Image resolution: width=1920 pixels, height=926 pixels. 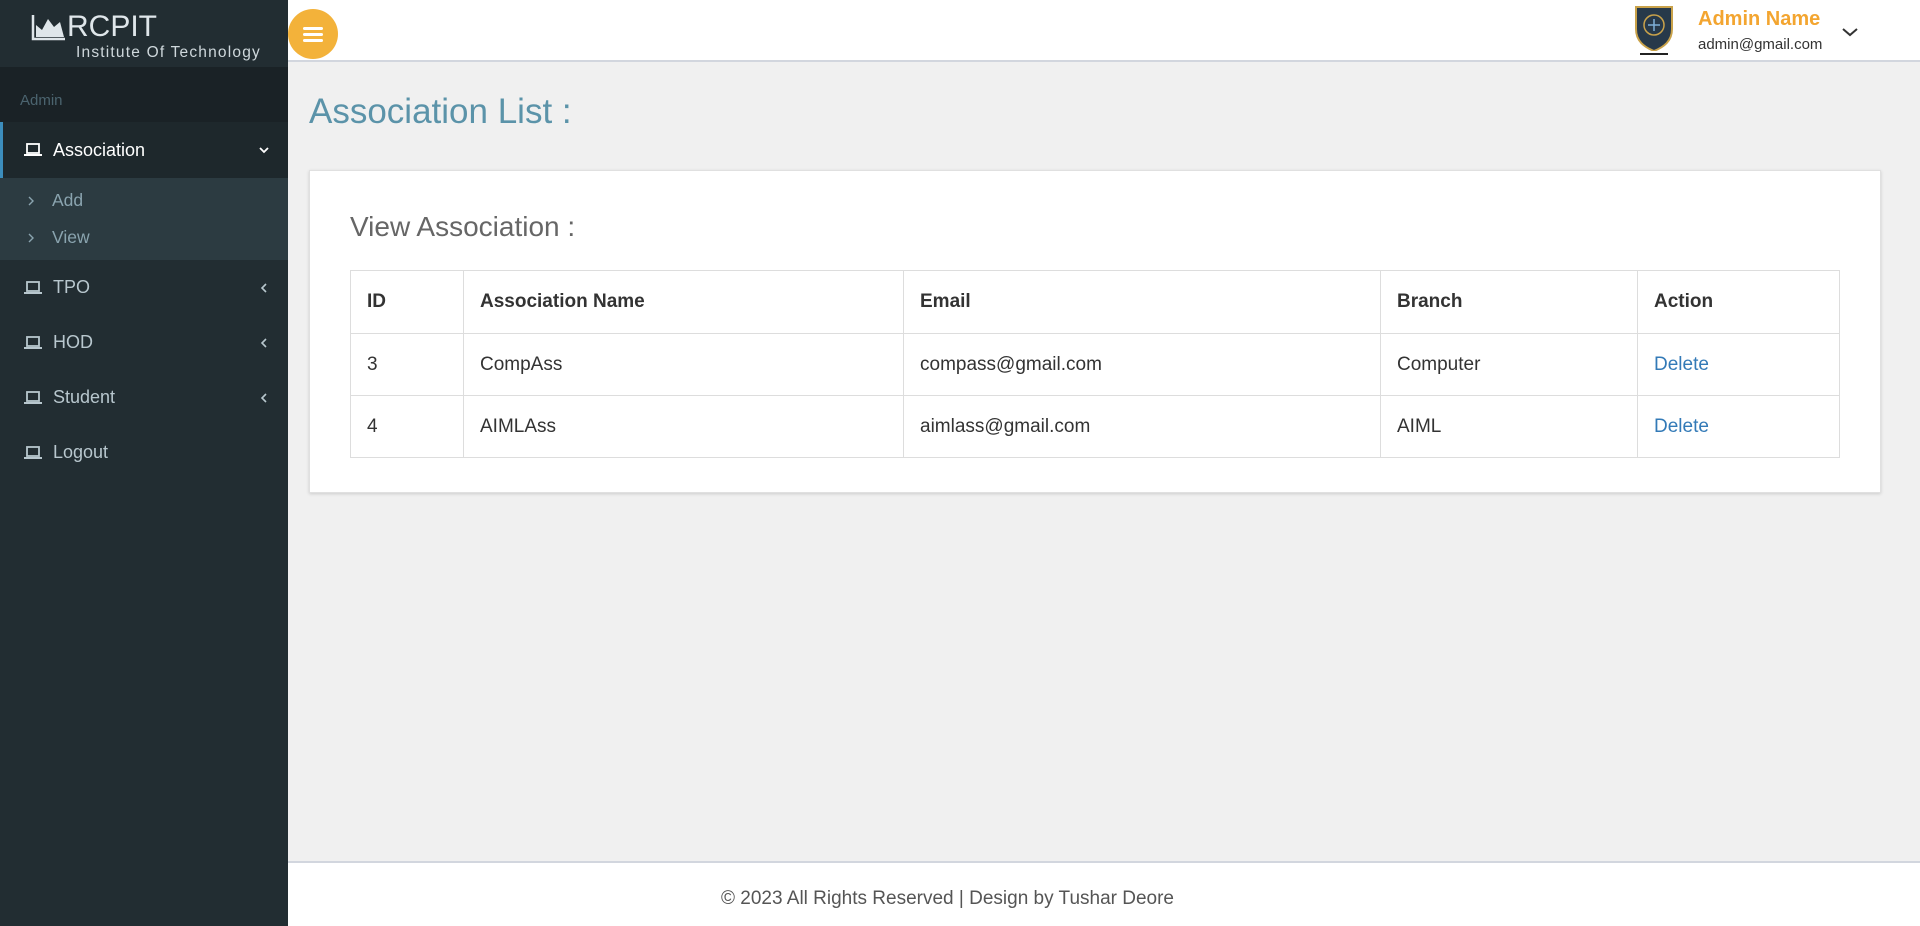 I want to click on cell-id: 4, so click(x=407, y=426).